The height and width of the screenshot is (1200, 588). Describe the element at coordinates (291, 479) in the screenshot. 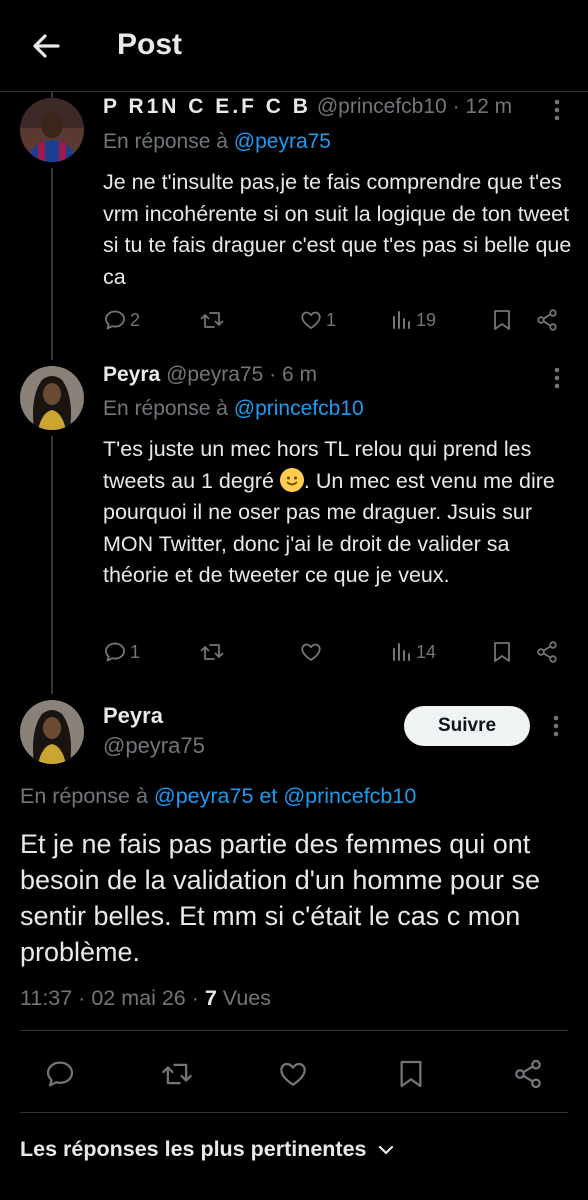

I see `smiley-emoji-icon` at that location.